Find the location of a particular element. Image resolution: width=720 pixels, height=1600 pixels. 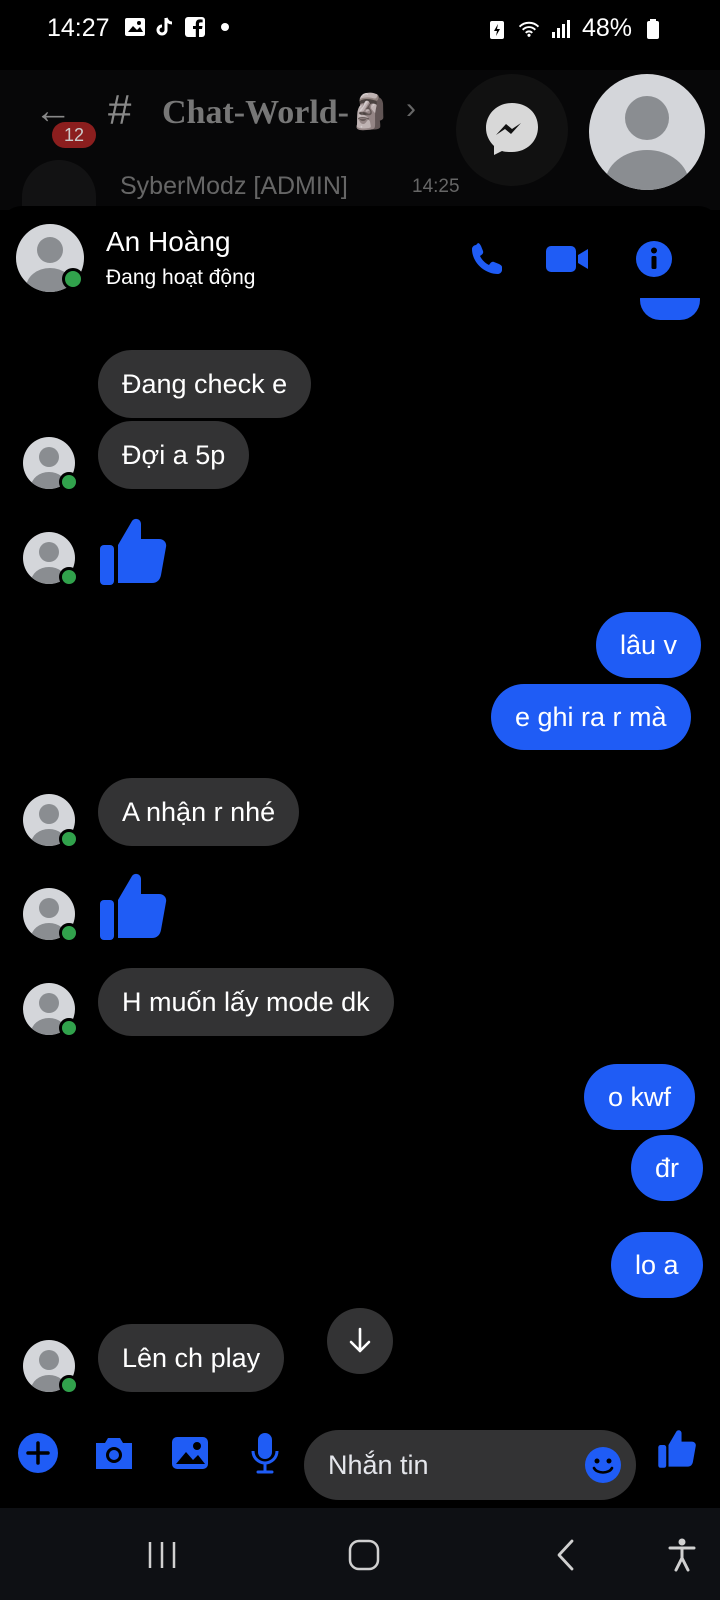

video-call-button is located at coordinates (567, 259).